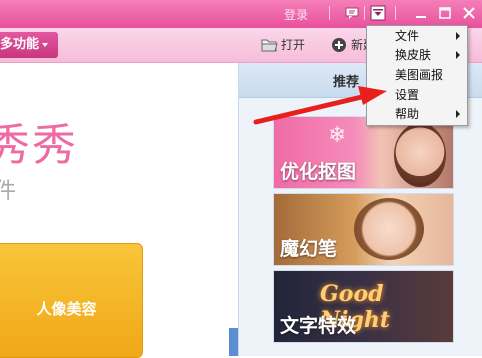 The image size is (482, 358). I want to click on login-link: 登录, so click(296, 14).